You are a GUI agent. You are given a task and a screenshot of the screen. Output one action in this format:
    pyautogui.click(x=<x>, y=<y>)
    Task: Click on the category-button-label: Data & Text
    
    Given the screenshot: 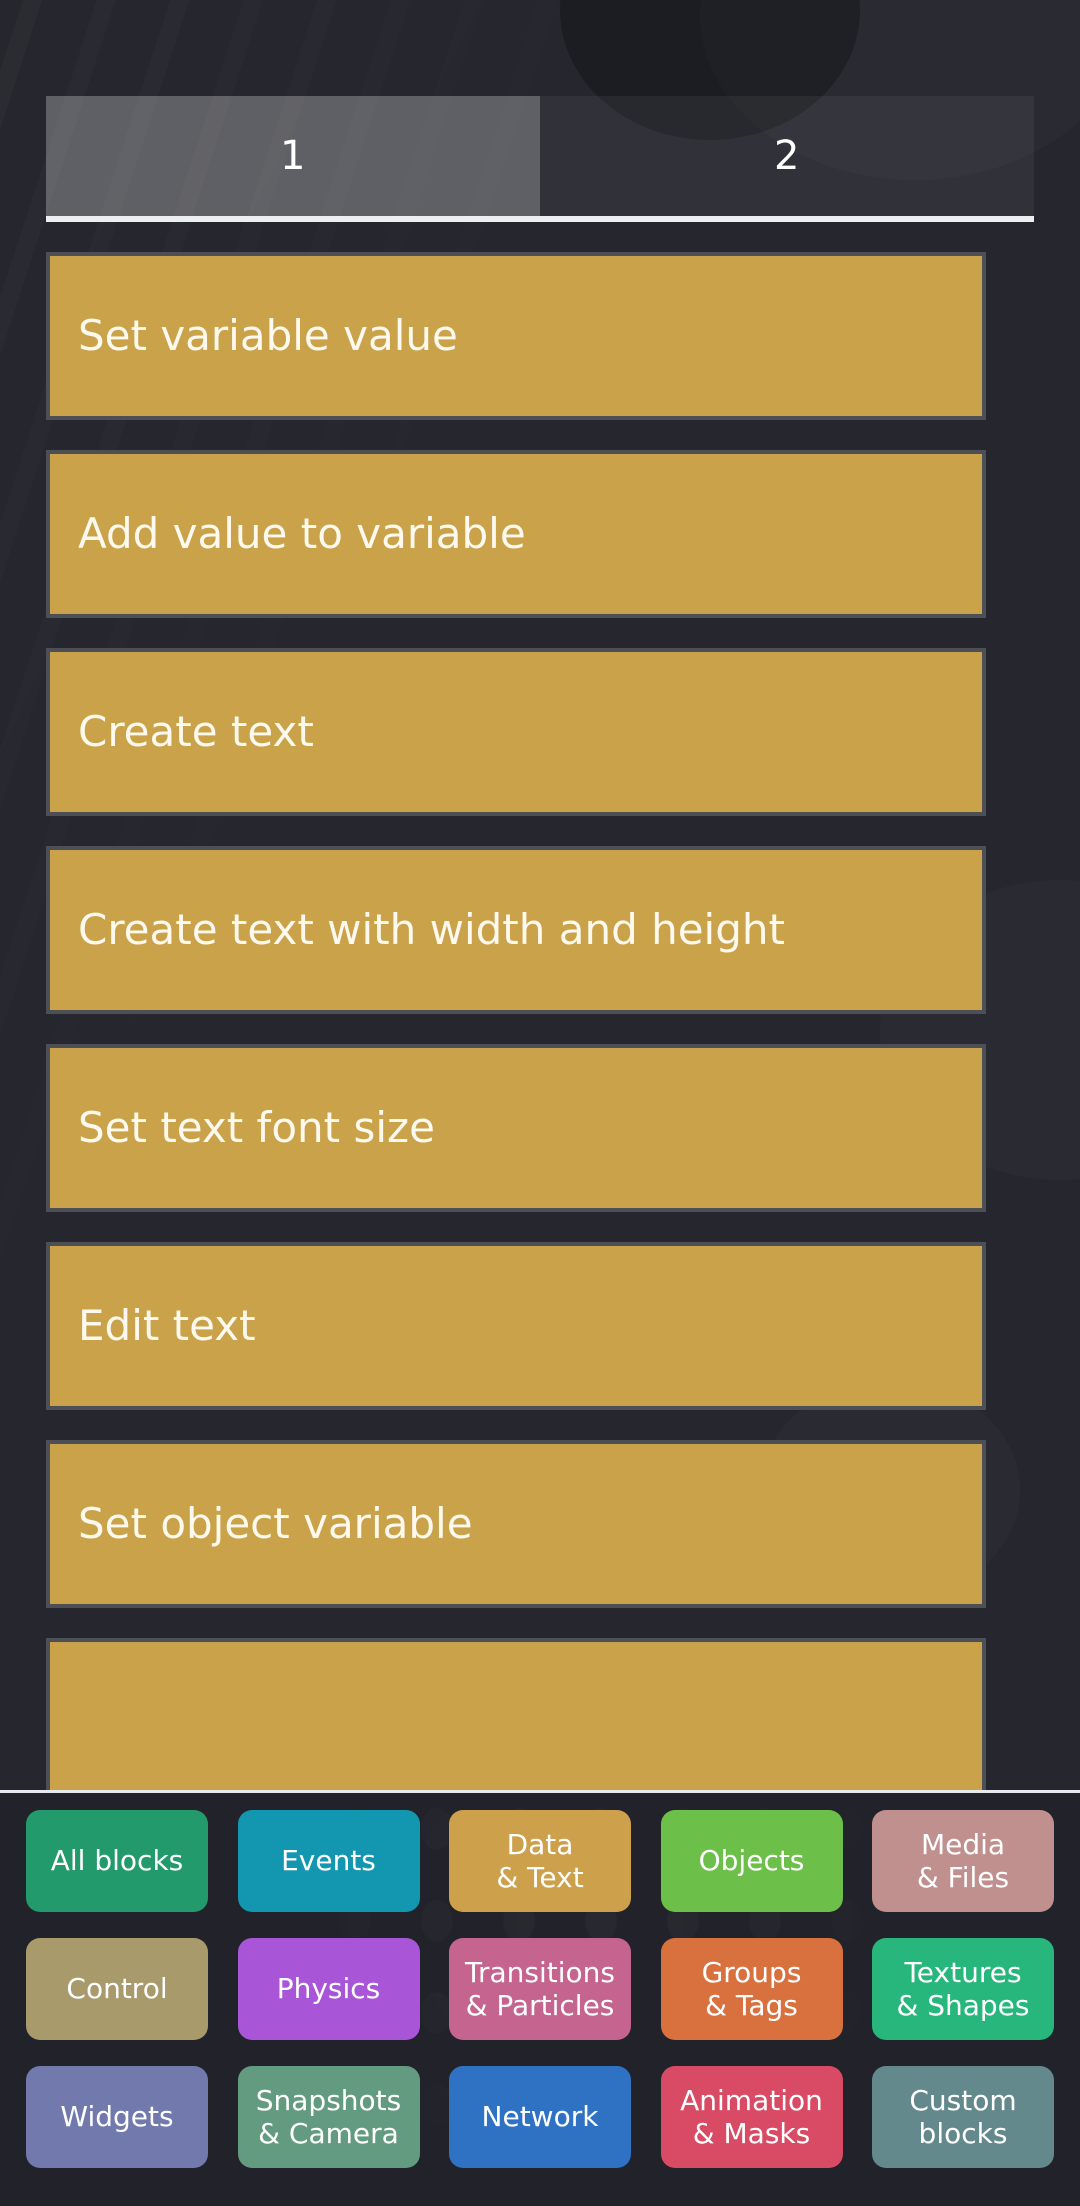 What is the action you would take?
    pyautogui.click(x=540, y=1860)
    